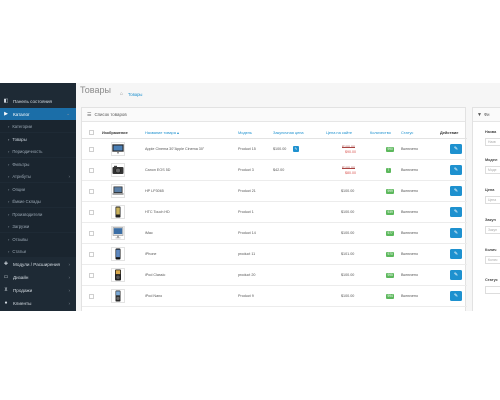 The width and height of the screenshot is (500, 400). I want to click on sidebar-item-dashboard: ◧ Панель состояния, so click(38, 101).